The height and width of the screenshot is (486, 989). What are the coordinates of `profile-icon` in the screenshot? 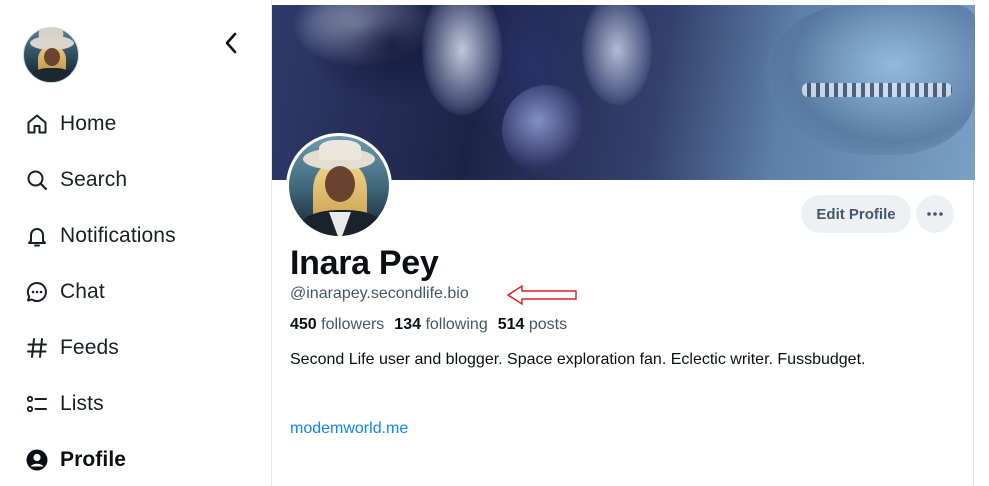 It's located at (37, 460).